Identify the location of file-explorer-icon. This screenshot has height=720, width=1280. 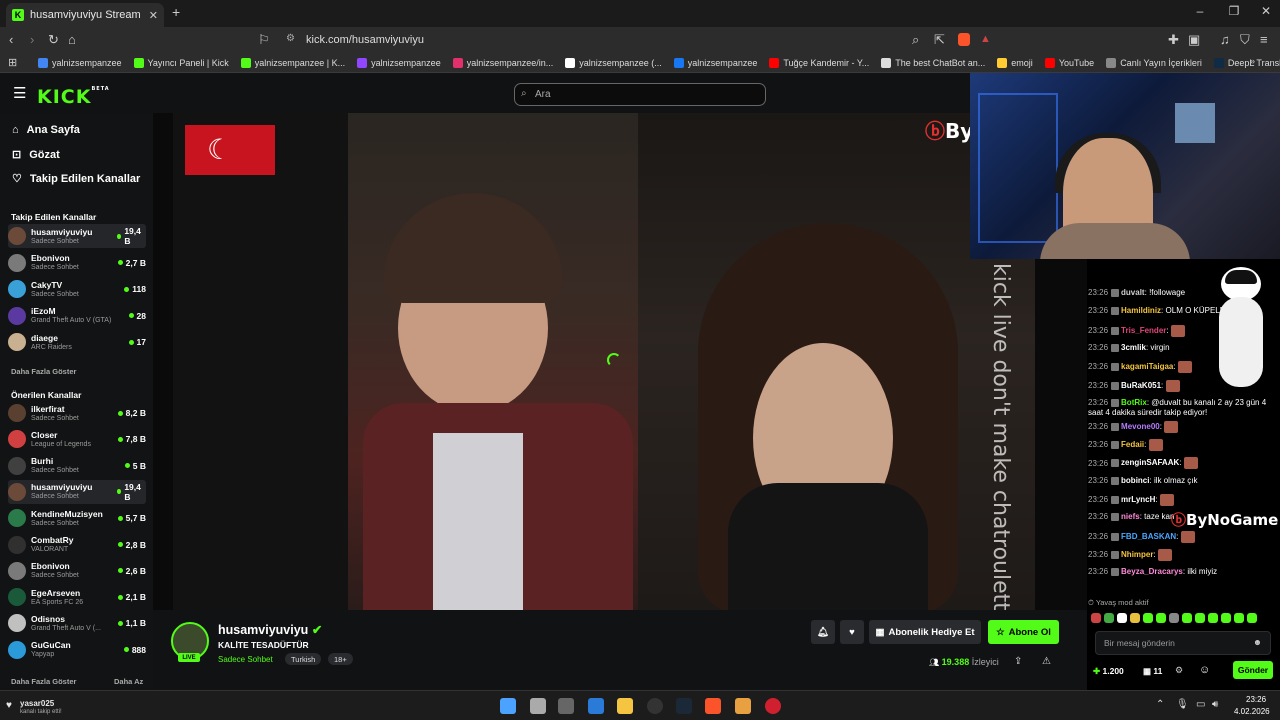
(625, 706).